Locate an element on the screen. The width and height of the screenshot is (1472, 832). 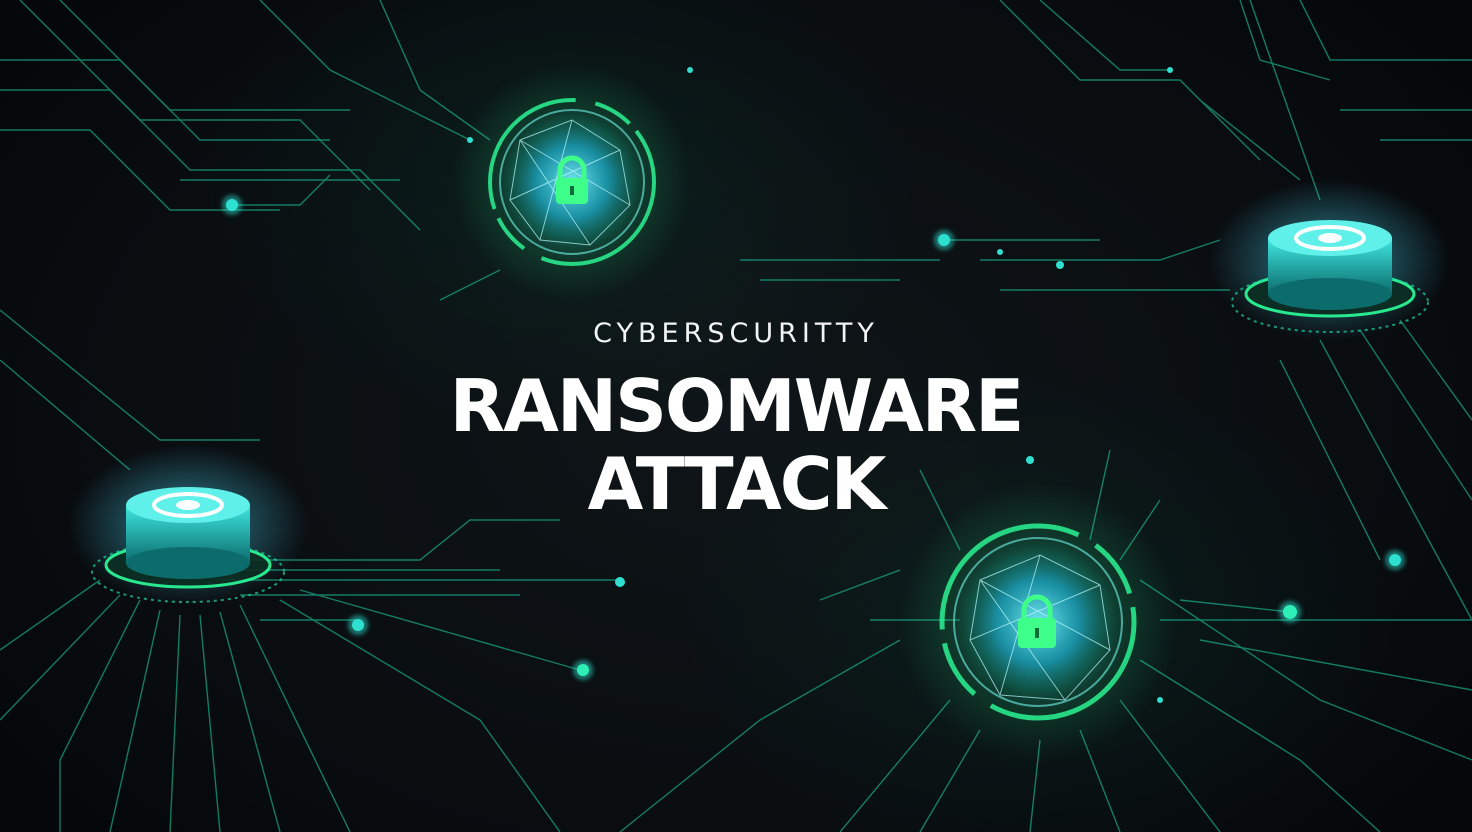
headline-title-line-2: ATTACK is located at coordinates (737, 484).